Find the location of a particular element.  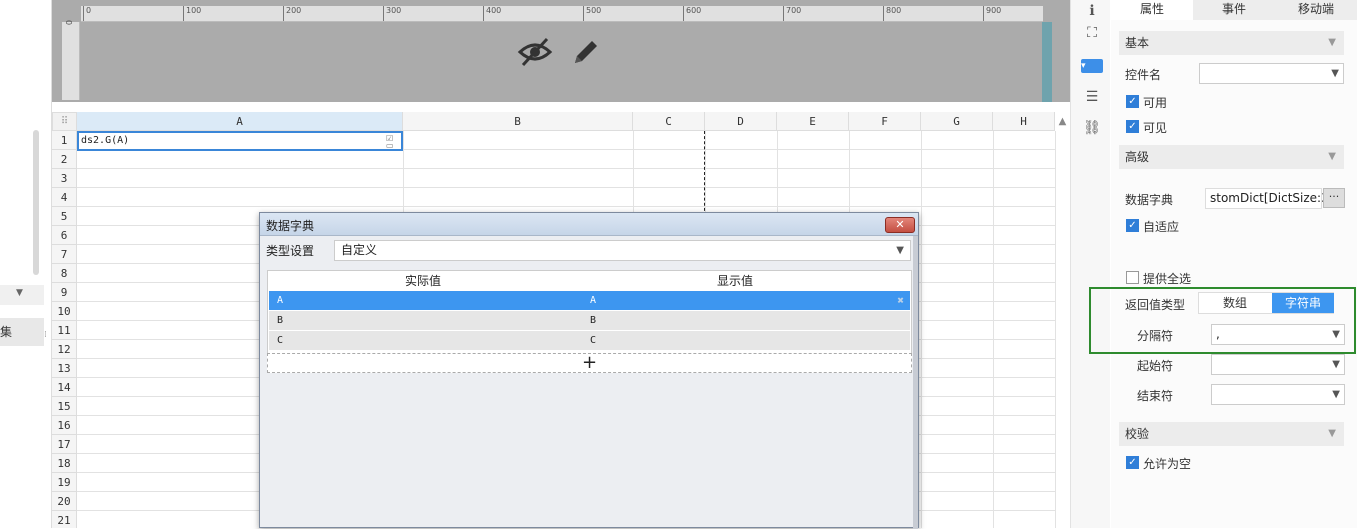

info-icon: ℹ is located at coordinates (1092, 11).